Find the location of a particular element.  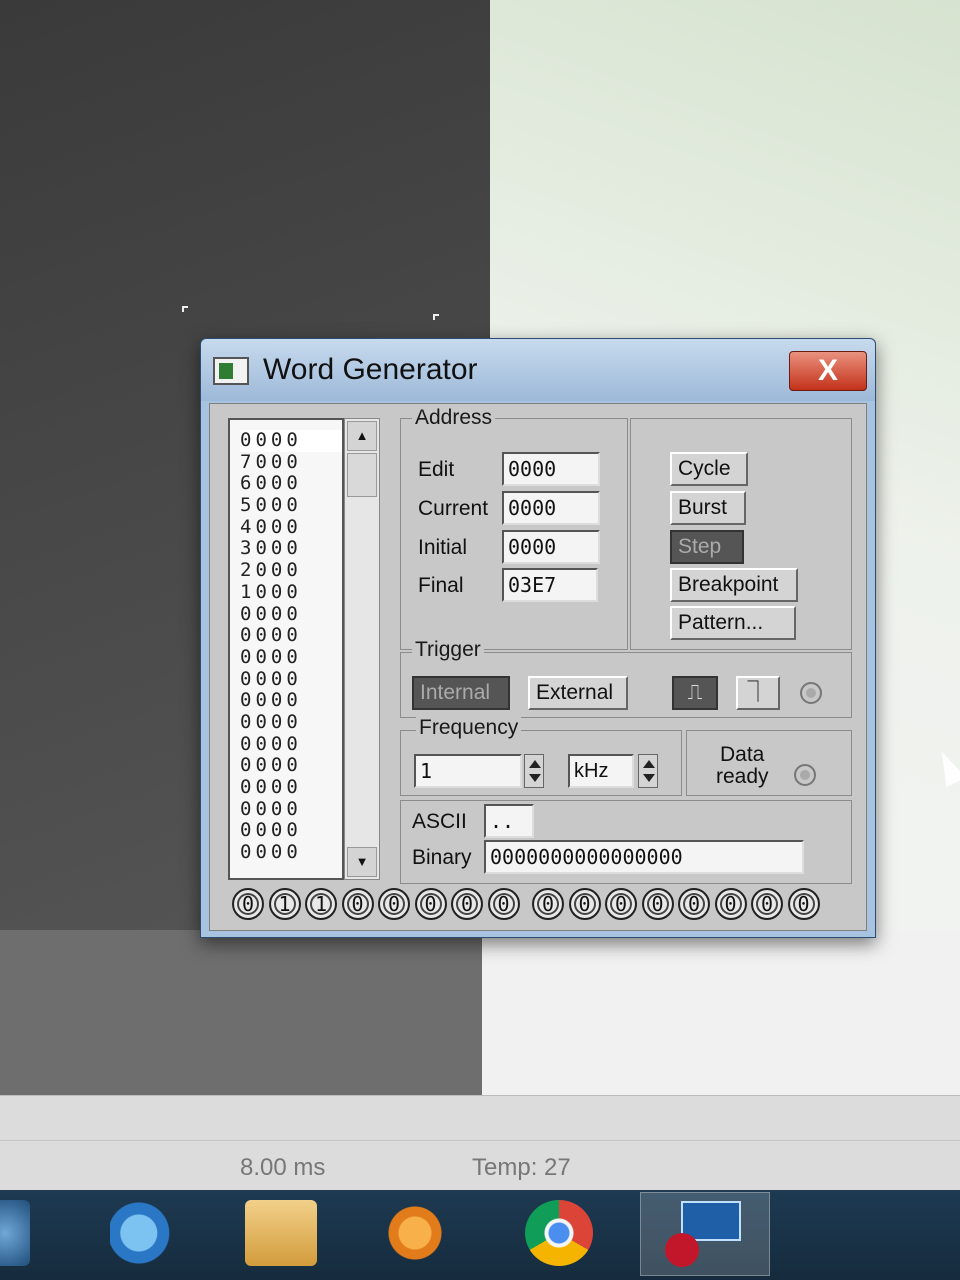

word-list-item: 1000 is located at coordinates (291, 592).